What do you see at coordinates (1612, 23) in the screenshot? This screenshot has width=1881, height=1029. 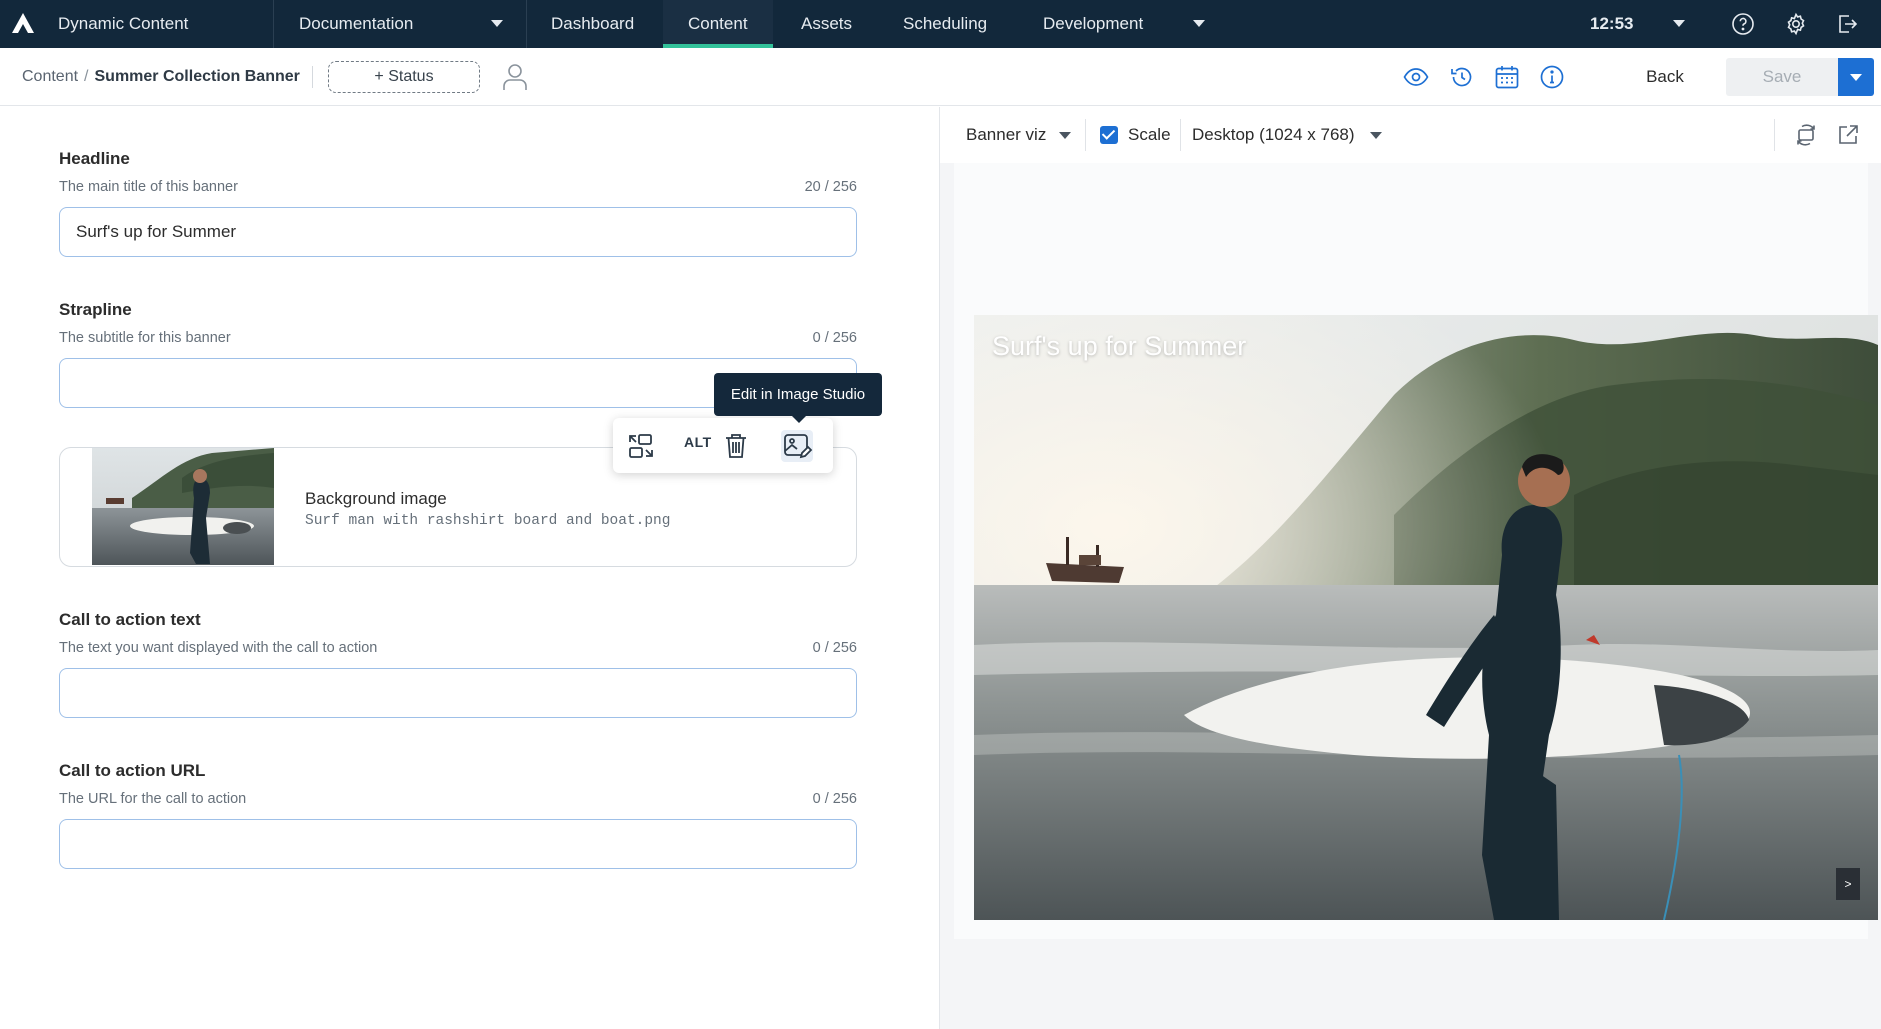 I see `clock: 12:53` at bounding box center [1612, 23].